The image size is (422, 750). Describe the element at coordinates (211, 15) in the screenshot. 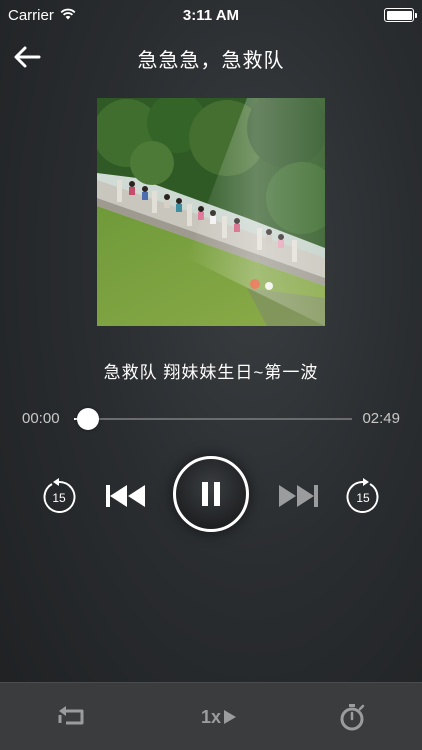

I see `status-bar: Carrier 3:11 AM` at that location.